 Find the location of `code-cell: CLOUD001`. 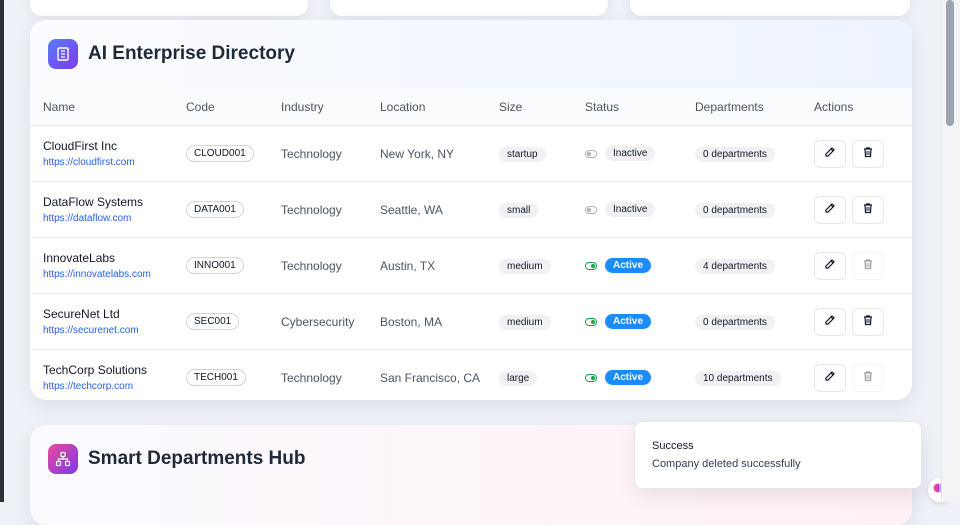

code-cell: CLOUD001 is located at coordinates (233, 153).